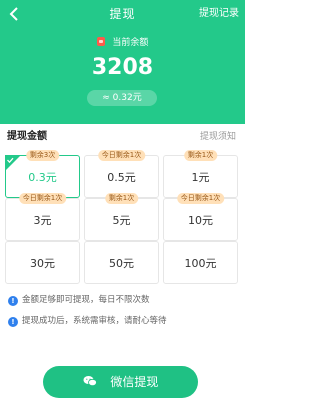 This screenshot has height=412, width=320. I want to click on tip-item: ! 提现成功后，系统需审核，请耐心等待, so click(87, 321).